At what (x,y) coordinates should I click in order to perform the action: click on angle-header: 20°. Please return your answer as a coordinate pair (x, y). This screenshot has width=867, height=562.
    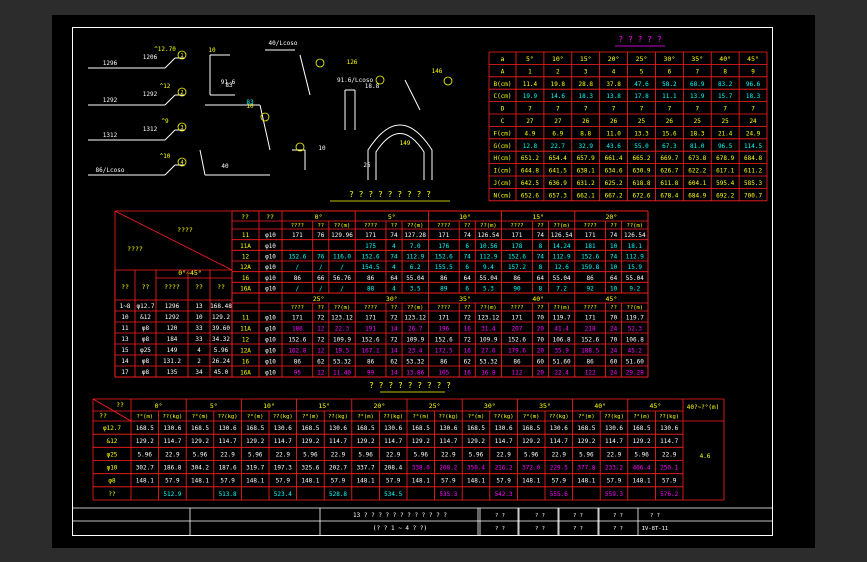
    Looking at the image, I should click on (612, 217).